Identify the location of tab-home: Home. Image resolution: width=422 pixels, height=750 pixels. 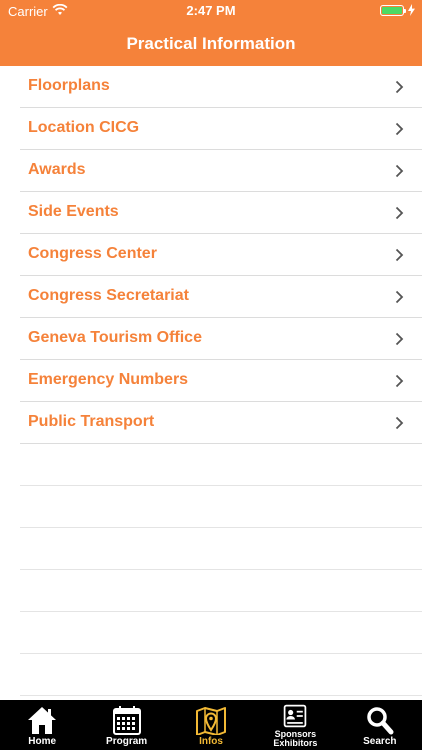
(42, 725).